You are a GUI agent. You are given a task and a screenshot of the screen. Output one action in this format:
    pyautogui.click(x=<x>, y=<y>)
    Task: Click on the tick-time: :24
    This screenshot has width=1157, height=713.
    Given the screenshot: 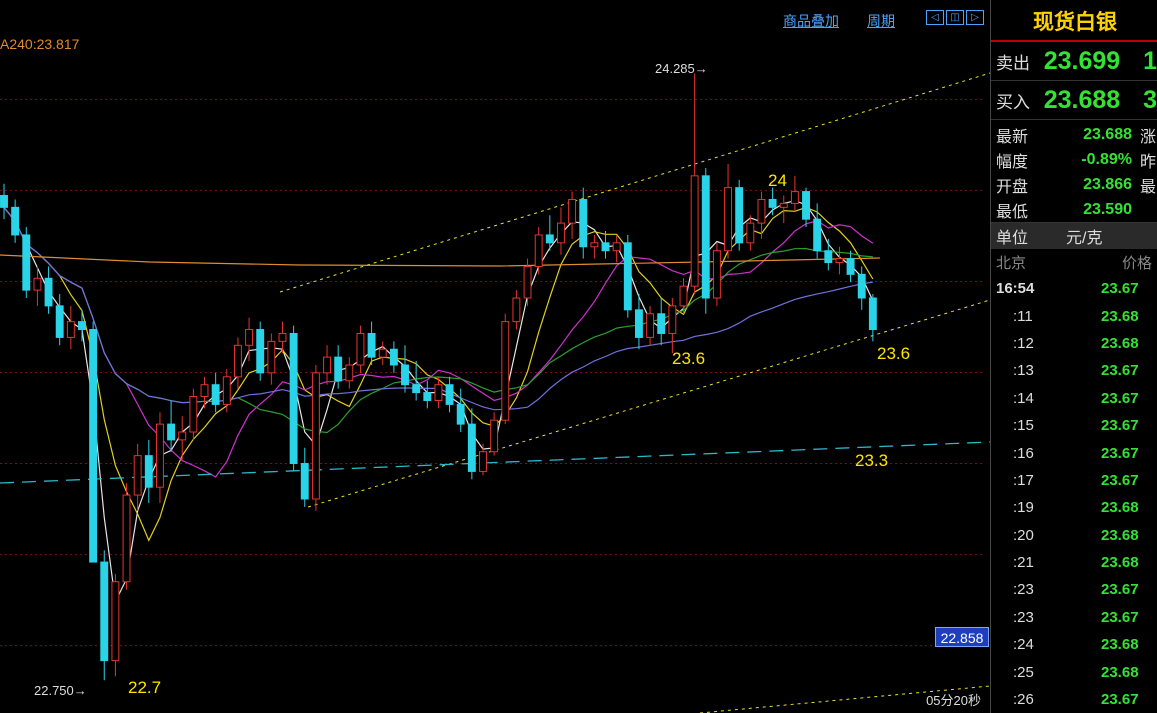 What is the action you would take?
    pyautogui.click(x=1023, y=645)
    